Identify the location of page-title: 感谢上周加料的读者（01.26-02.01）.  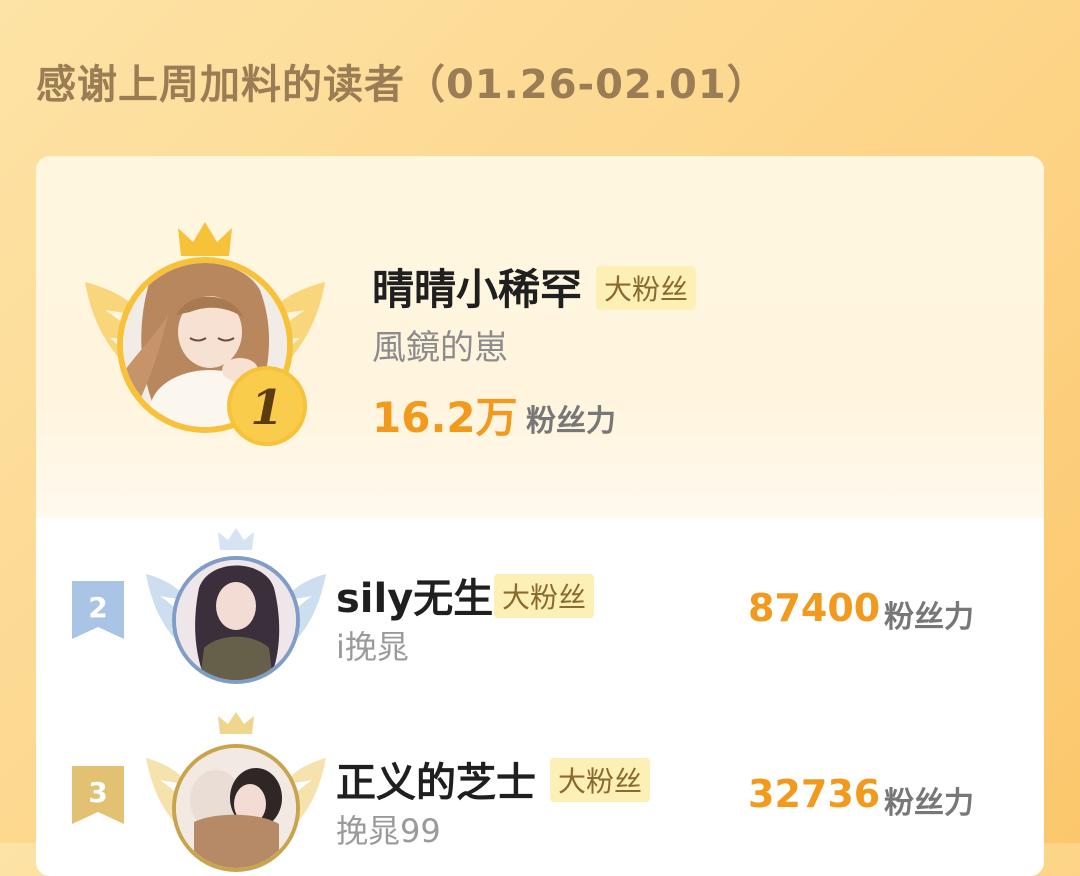
(402, 85).